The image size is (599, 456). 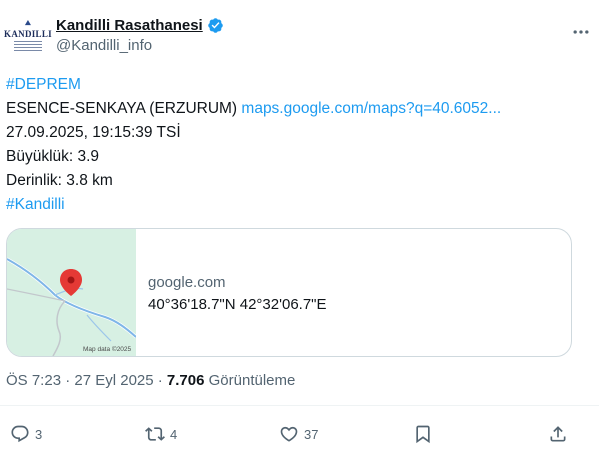 What do you see at coordinates (237, 304) in the screenshot?
I see `card-coordinates: 40°36'18.7"N 42°32'06.7"E` at bounding box center [237, 304].